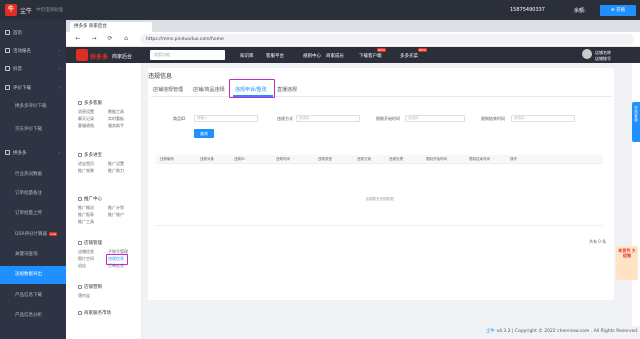  Describe the element at coordinates (116, 126) in the screenshot. I see `menu-link: 服务助手` at that location.